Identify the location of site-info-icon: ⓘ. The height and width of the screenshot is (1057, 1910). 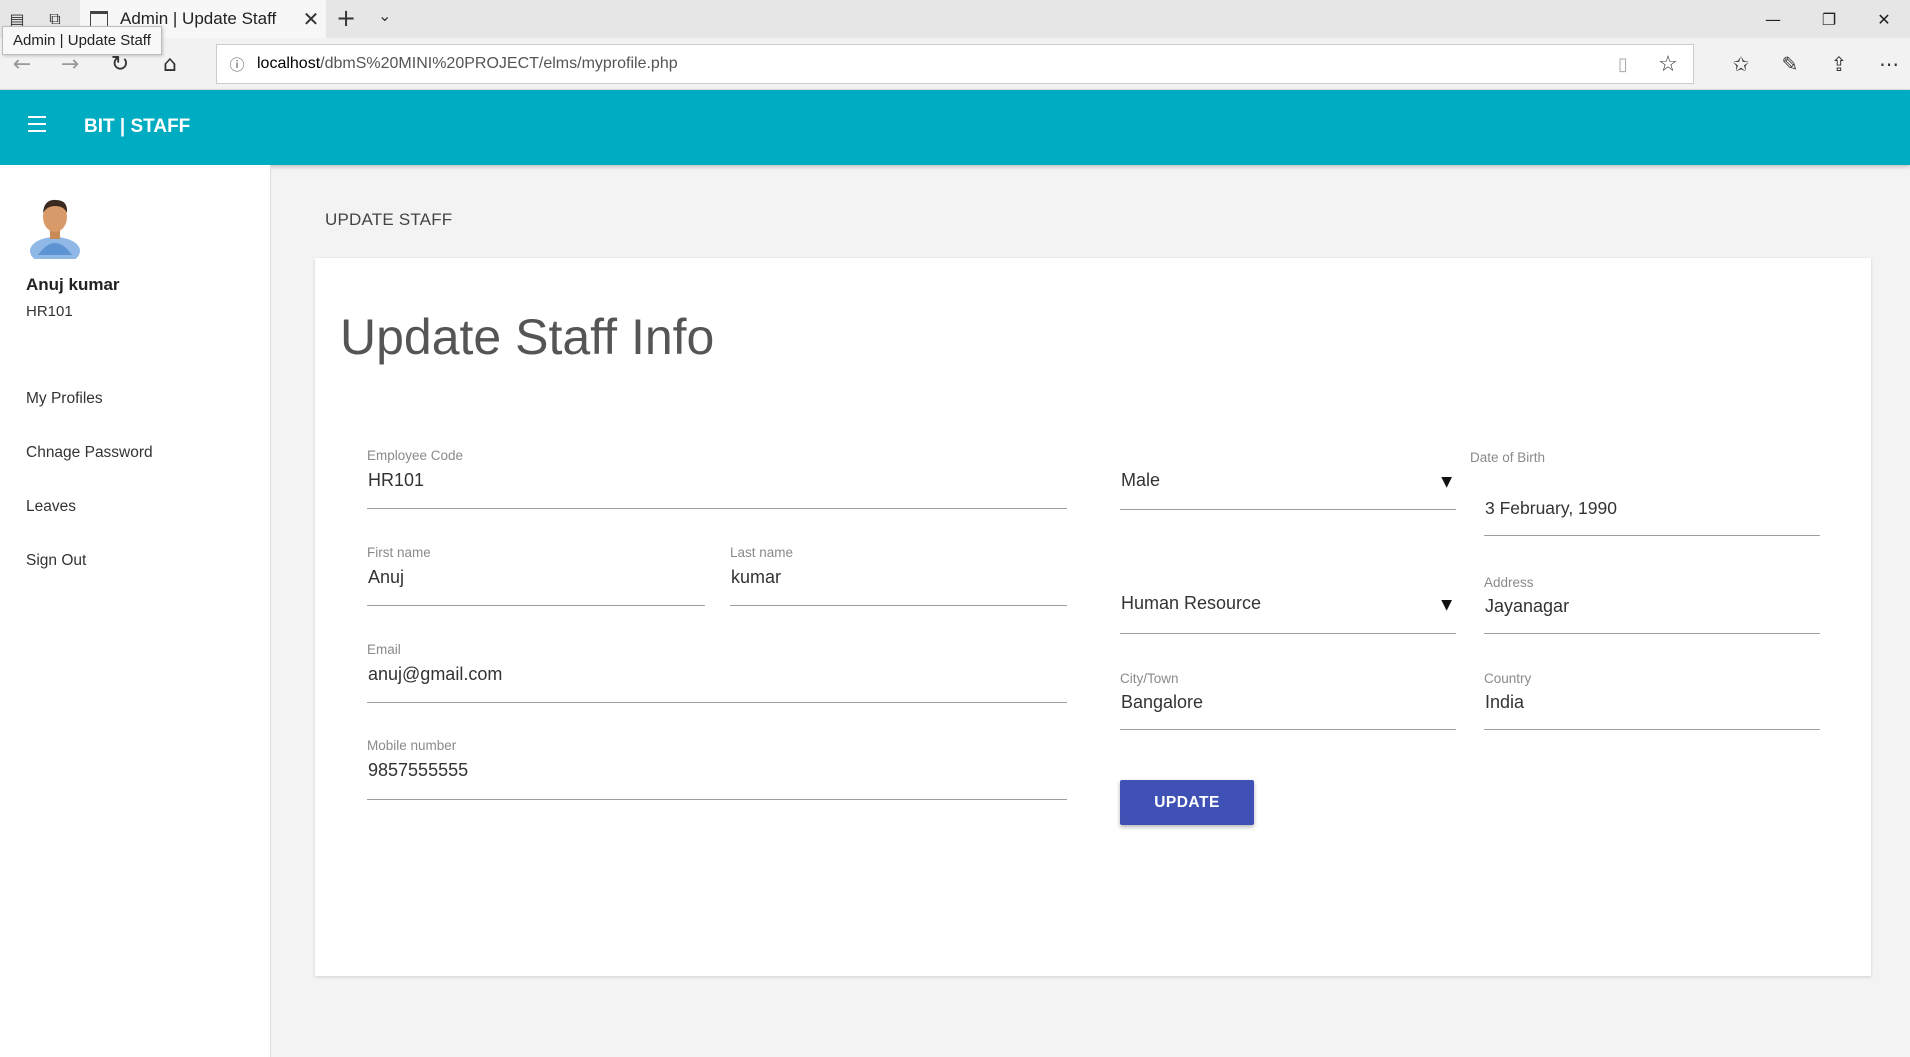
(237, 64).